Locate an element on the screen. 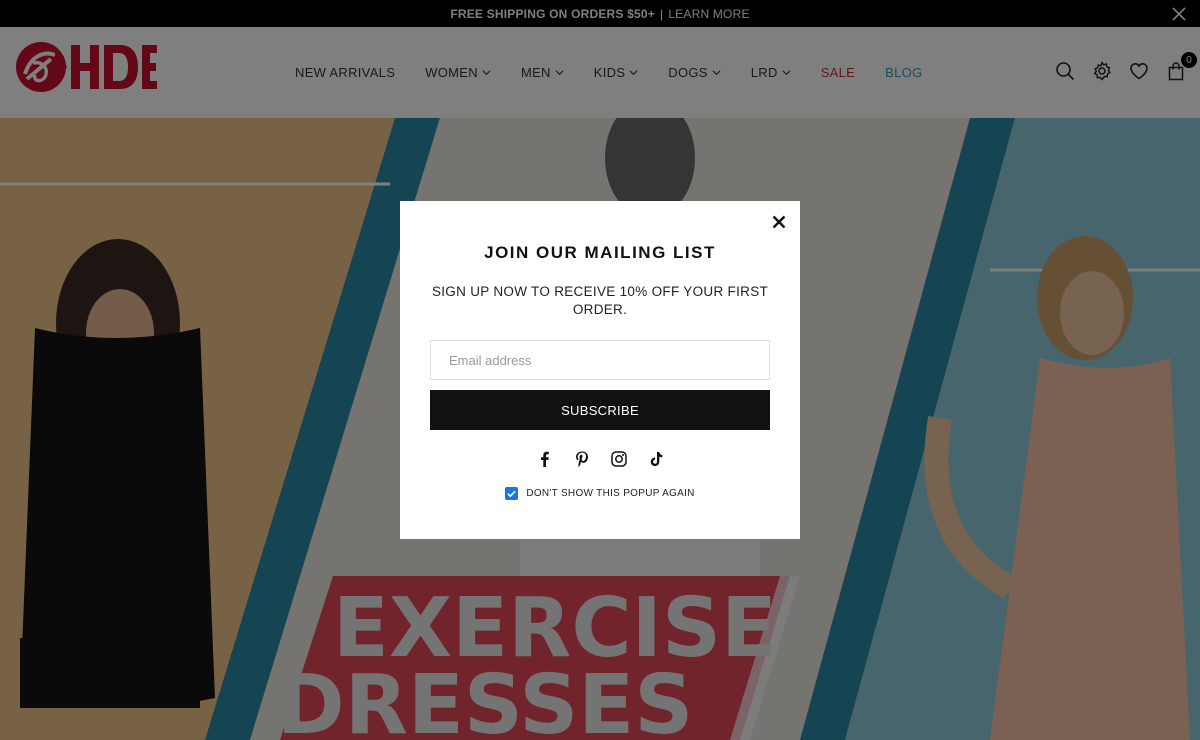 This screenshot has height=740, width=1200. popup-title: JOIN OUR MAILING LIST is located at coordinates (600, 252).